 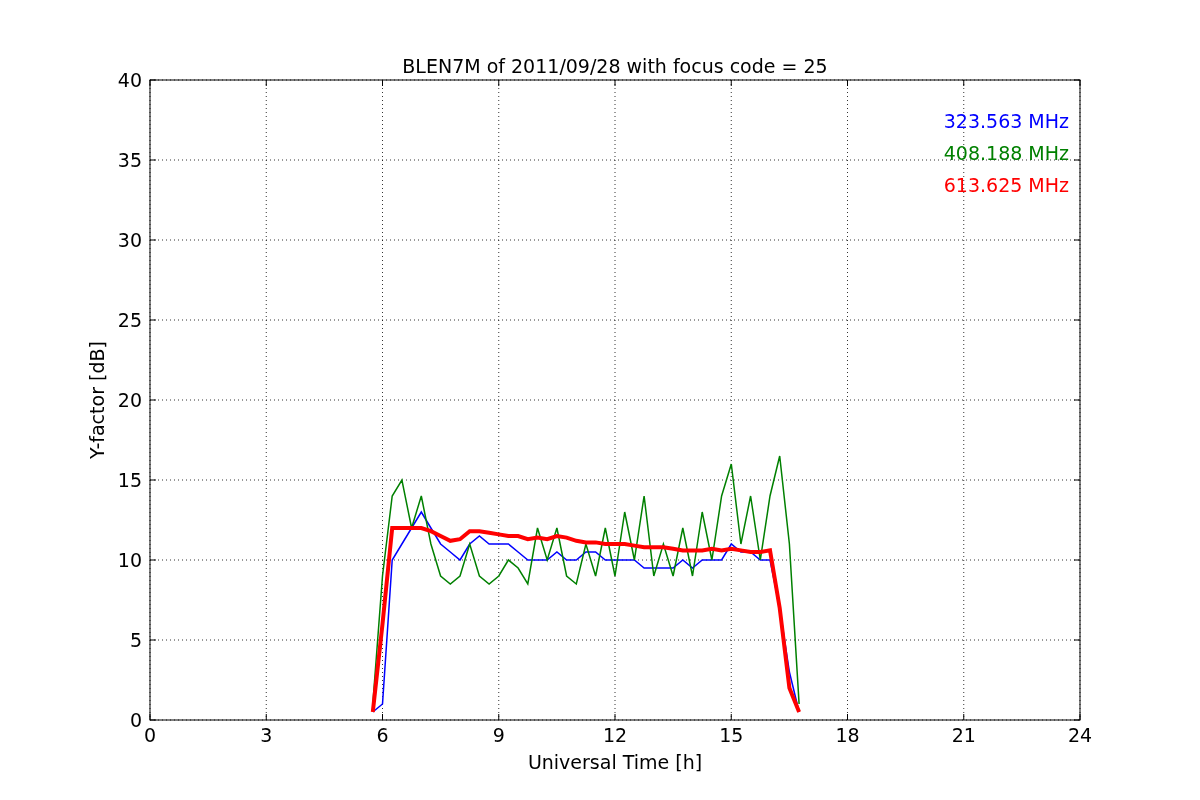 I want to click on tick-label: 6, so click(x=382, y=735).